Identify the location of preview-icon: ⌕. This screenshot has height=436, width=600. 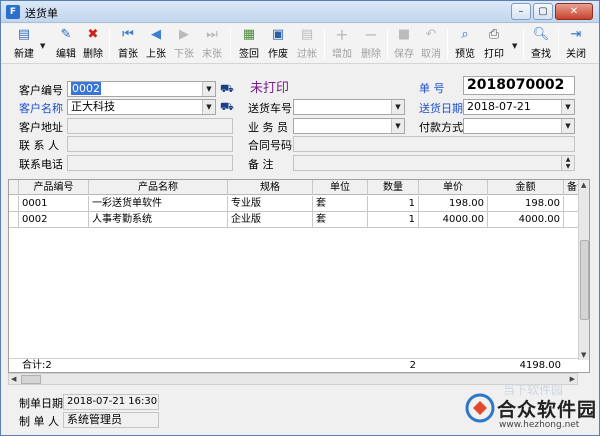
(465, 34).